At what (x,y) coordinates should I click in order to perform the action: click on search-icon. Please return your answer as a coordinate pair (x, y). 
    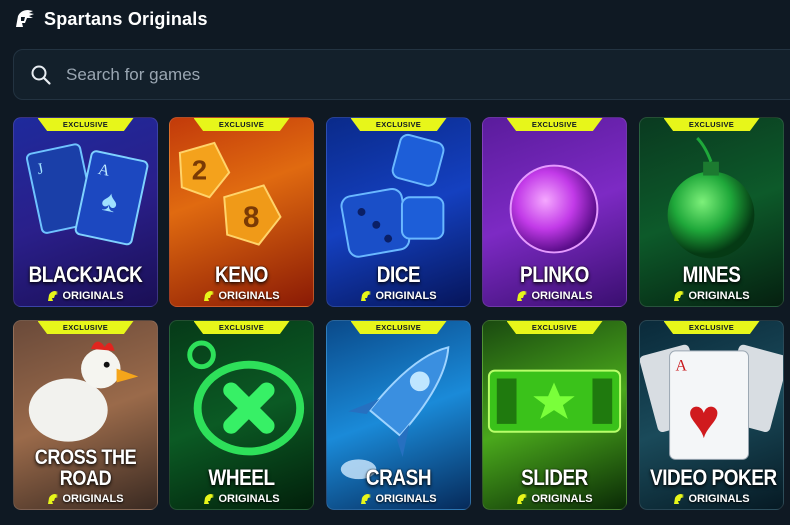
    Looking at the image, I should click on (41, 75).